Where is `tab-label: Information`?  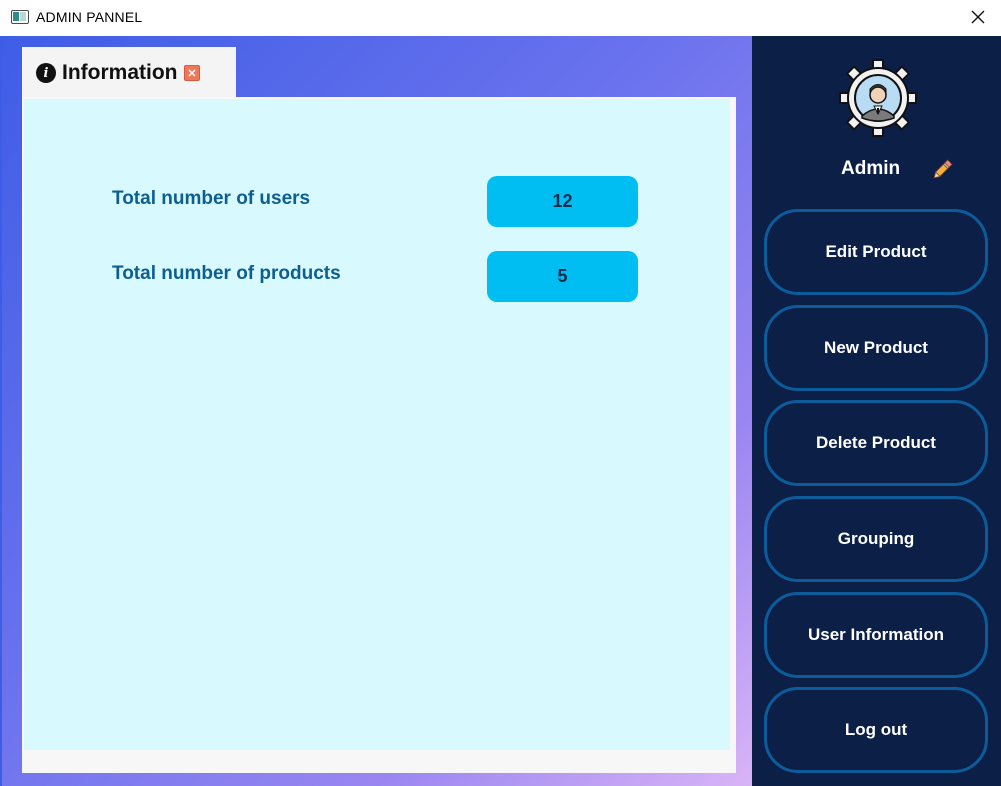 tab-label: Information is located at coordinates (120, 72).